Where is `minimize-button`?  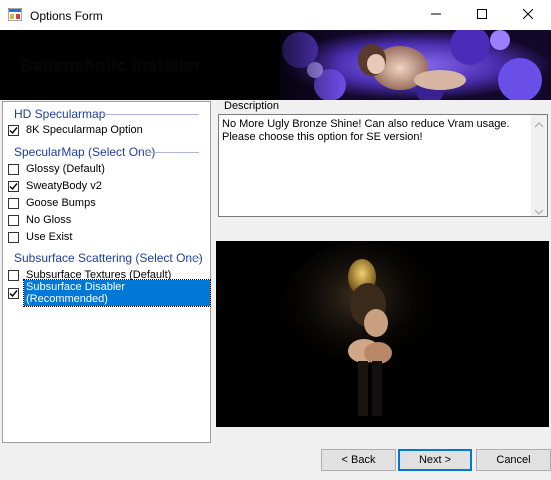
minimize-button is located at coordinates (436, 15).